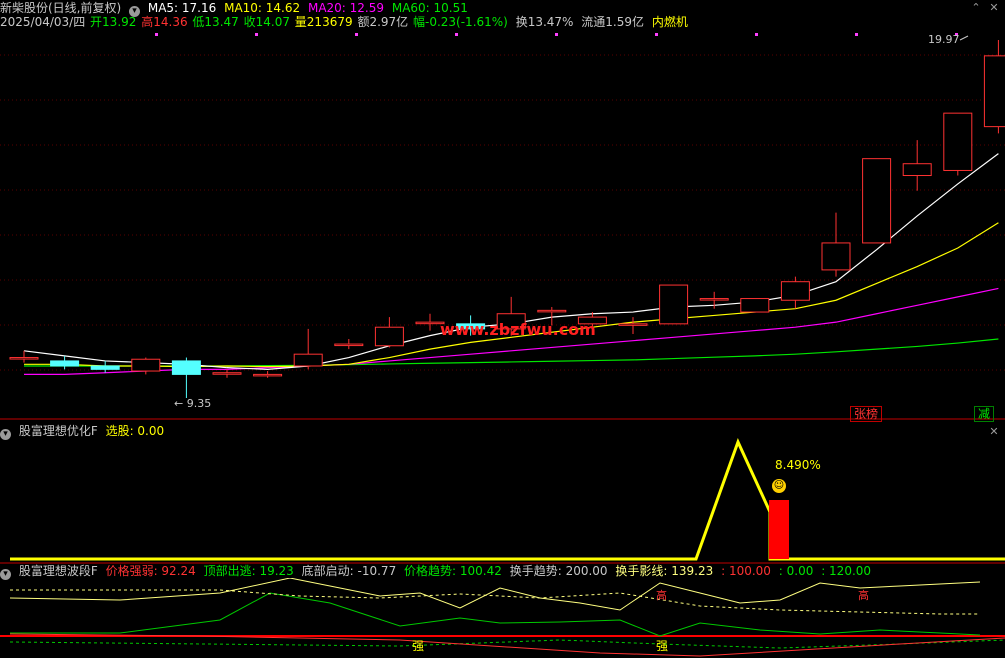 This screenshot has height=658, width=1005. What do you see at coordinates (661, 595) in the screenshot?
I see `top-mark-1: 高` at bounding box center [661, 595].